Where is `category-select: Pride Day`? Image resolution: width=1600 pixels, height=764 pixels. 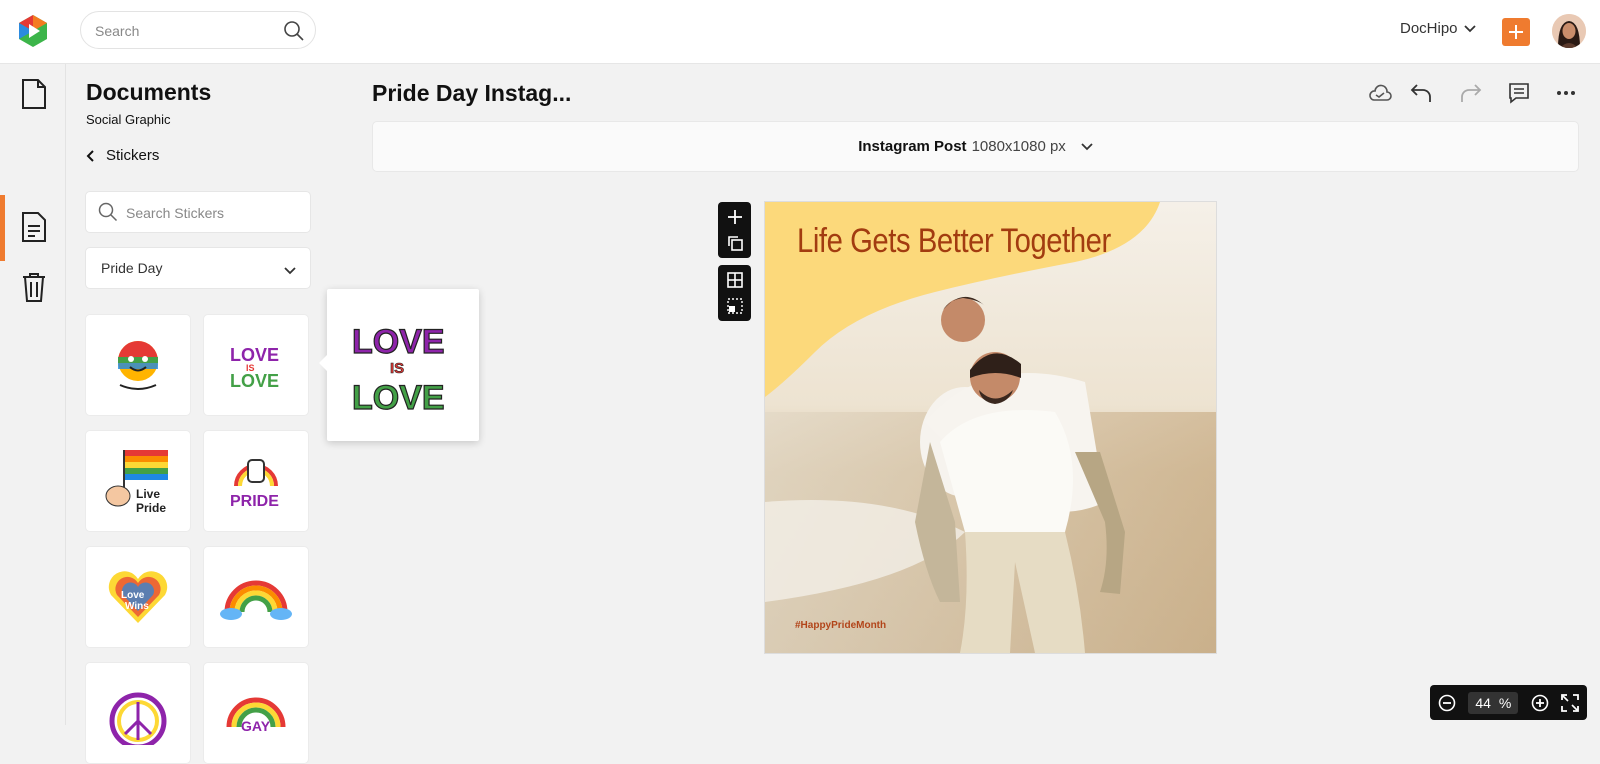
category-select: Pride Day is located at coordinates (198, 268).